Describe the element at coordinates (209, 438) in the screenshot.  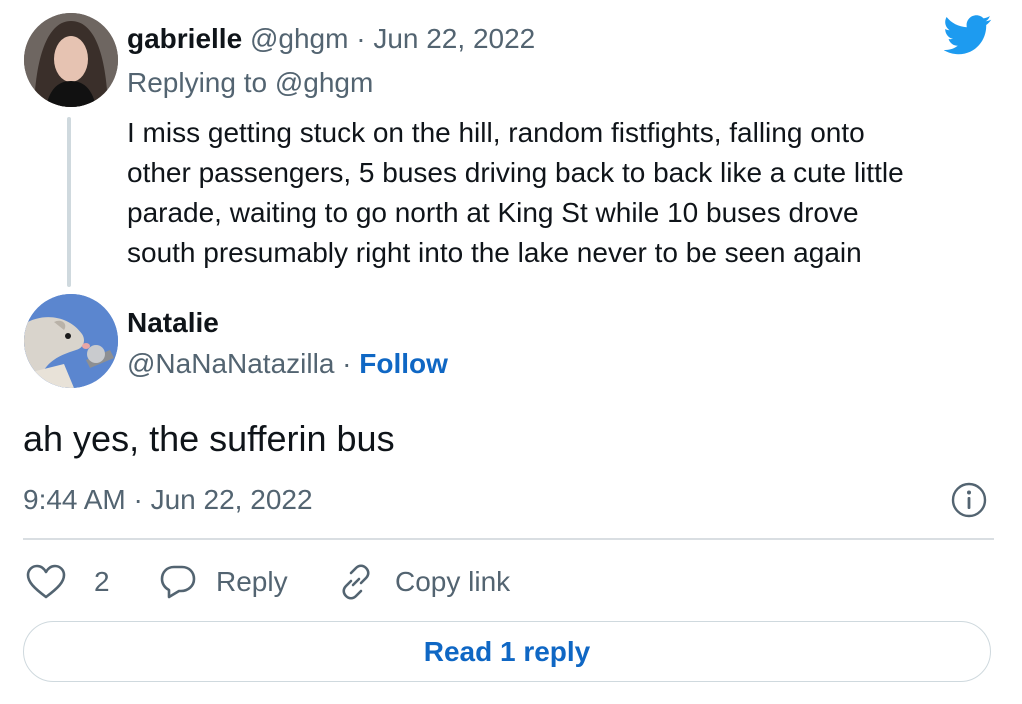
I see `tweet-text: ah yes, the sufferin bus` at that location.